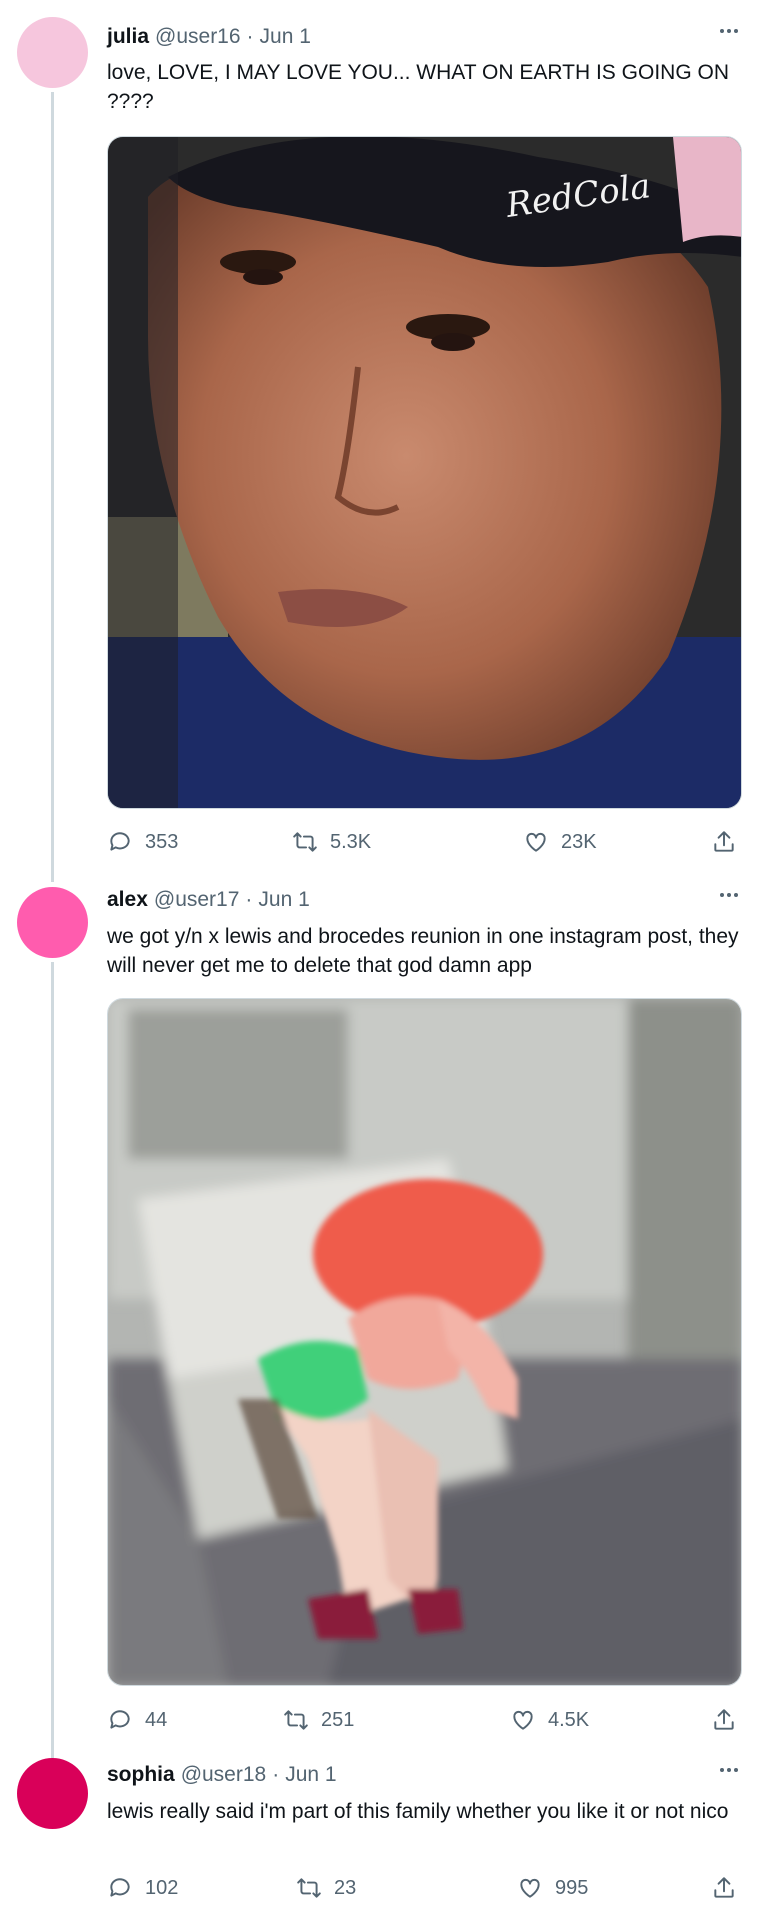 The width and height of the screenshot is (762, 1920). Describe the element at coordinates (569, 1719) in the screenshot. I see `like-count: 4.5K` at that location.